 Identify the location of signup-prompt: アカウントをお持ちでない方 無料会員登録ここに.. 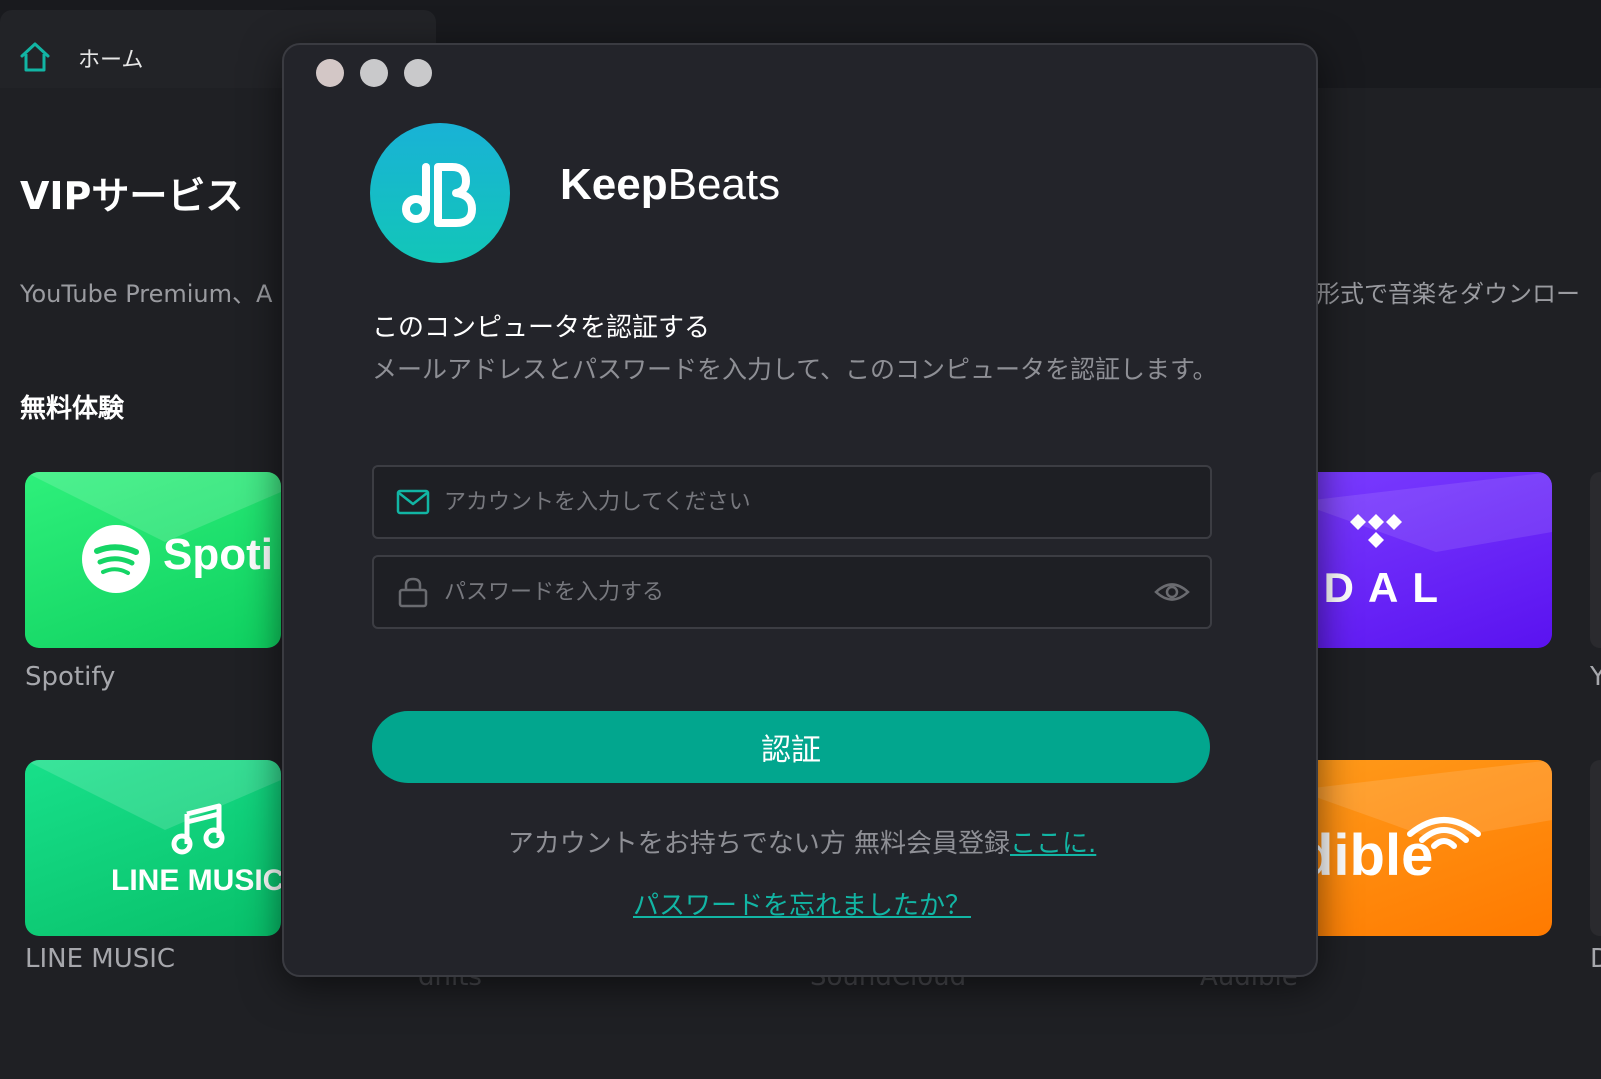
(802, 841).